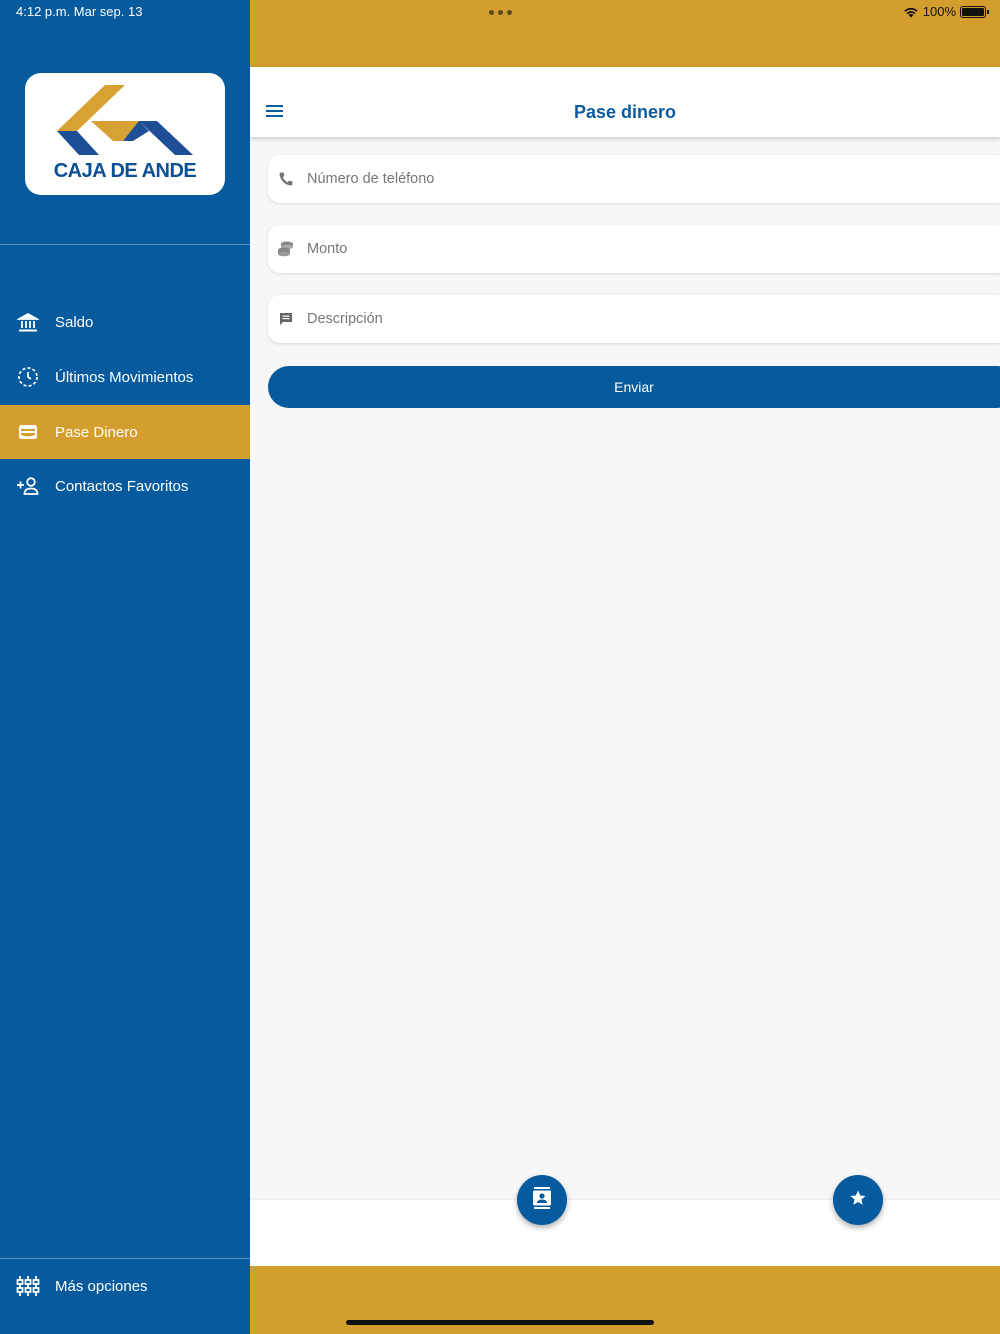  Describe the element at coordinates (125, 322) in the screenshot. I see `sidebar-item-saldo: Saldo` at that location.